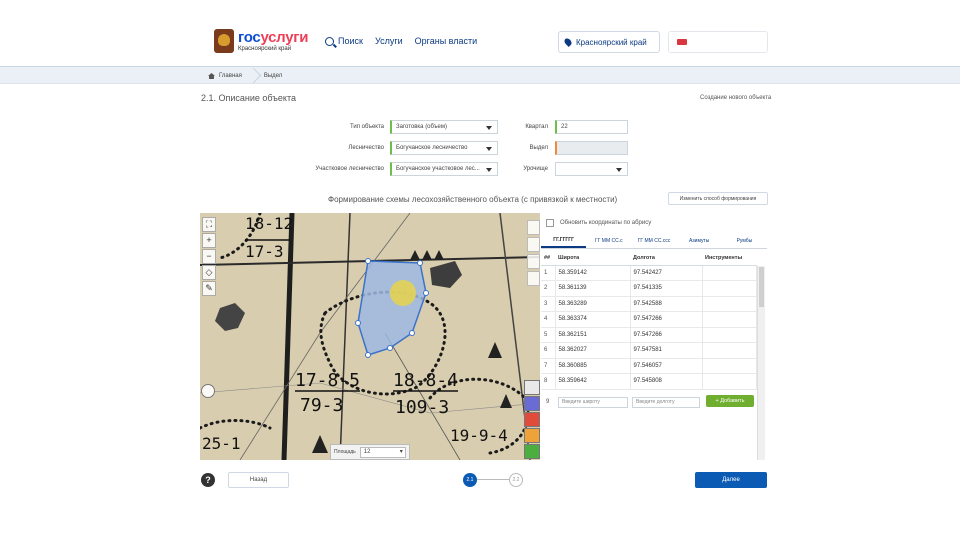 The height and width of the screenshot is (540, 960). I want to click on measure-tool-icon, so click(533, 244).